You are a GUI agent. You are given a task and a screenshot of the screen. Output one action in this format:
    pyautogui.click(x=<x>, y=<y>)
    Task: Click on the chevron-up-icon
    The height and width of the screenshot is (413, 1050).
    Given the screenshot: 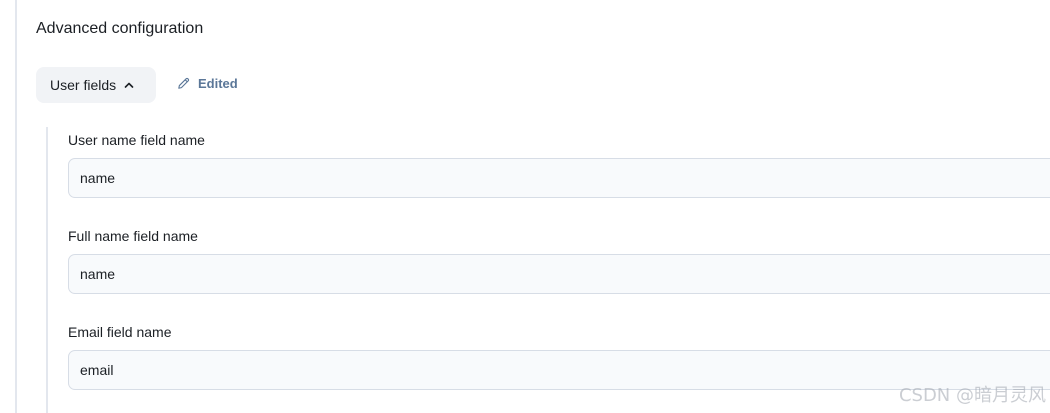 What is the action you would take?
    pyautogui.click(x=129, y=85)
    